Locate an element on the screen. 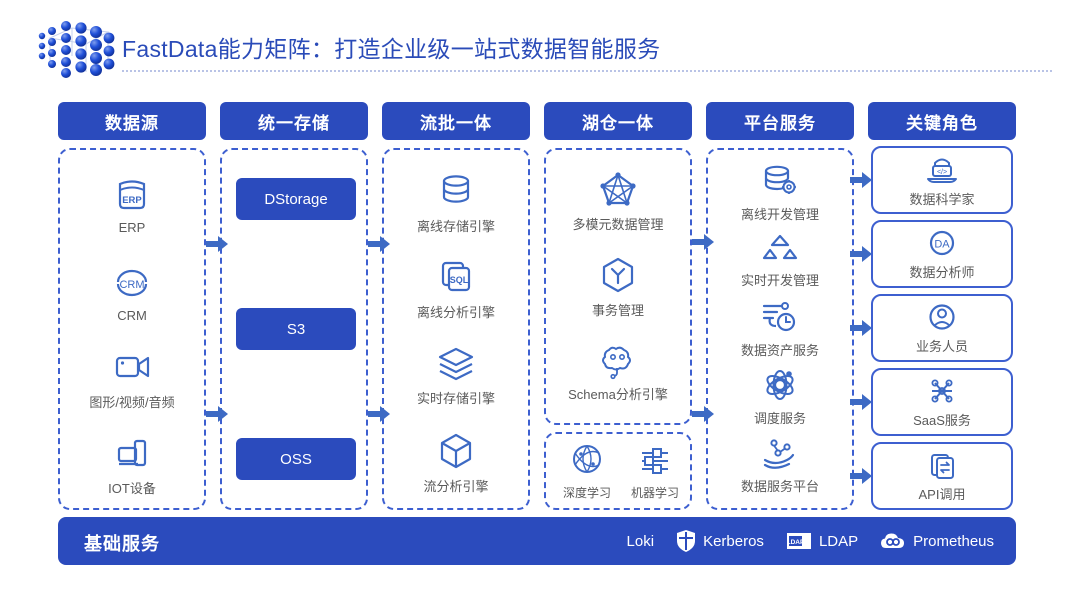 This screenshot has width=1080, height=589. cell-transaction-management: 事务管理 is located at coordinates (618, 286).